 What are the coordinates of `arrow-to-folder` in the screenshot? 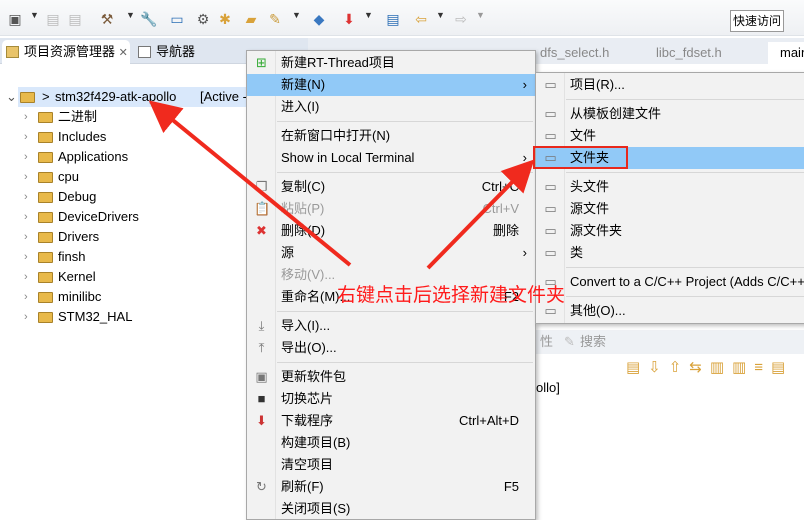 It's located at (480, 214).